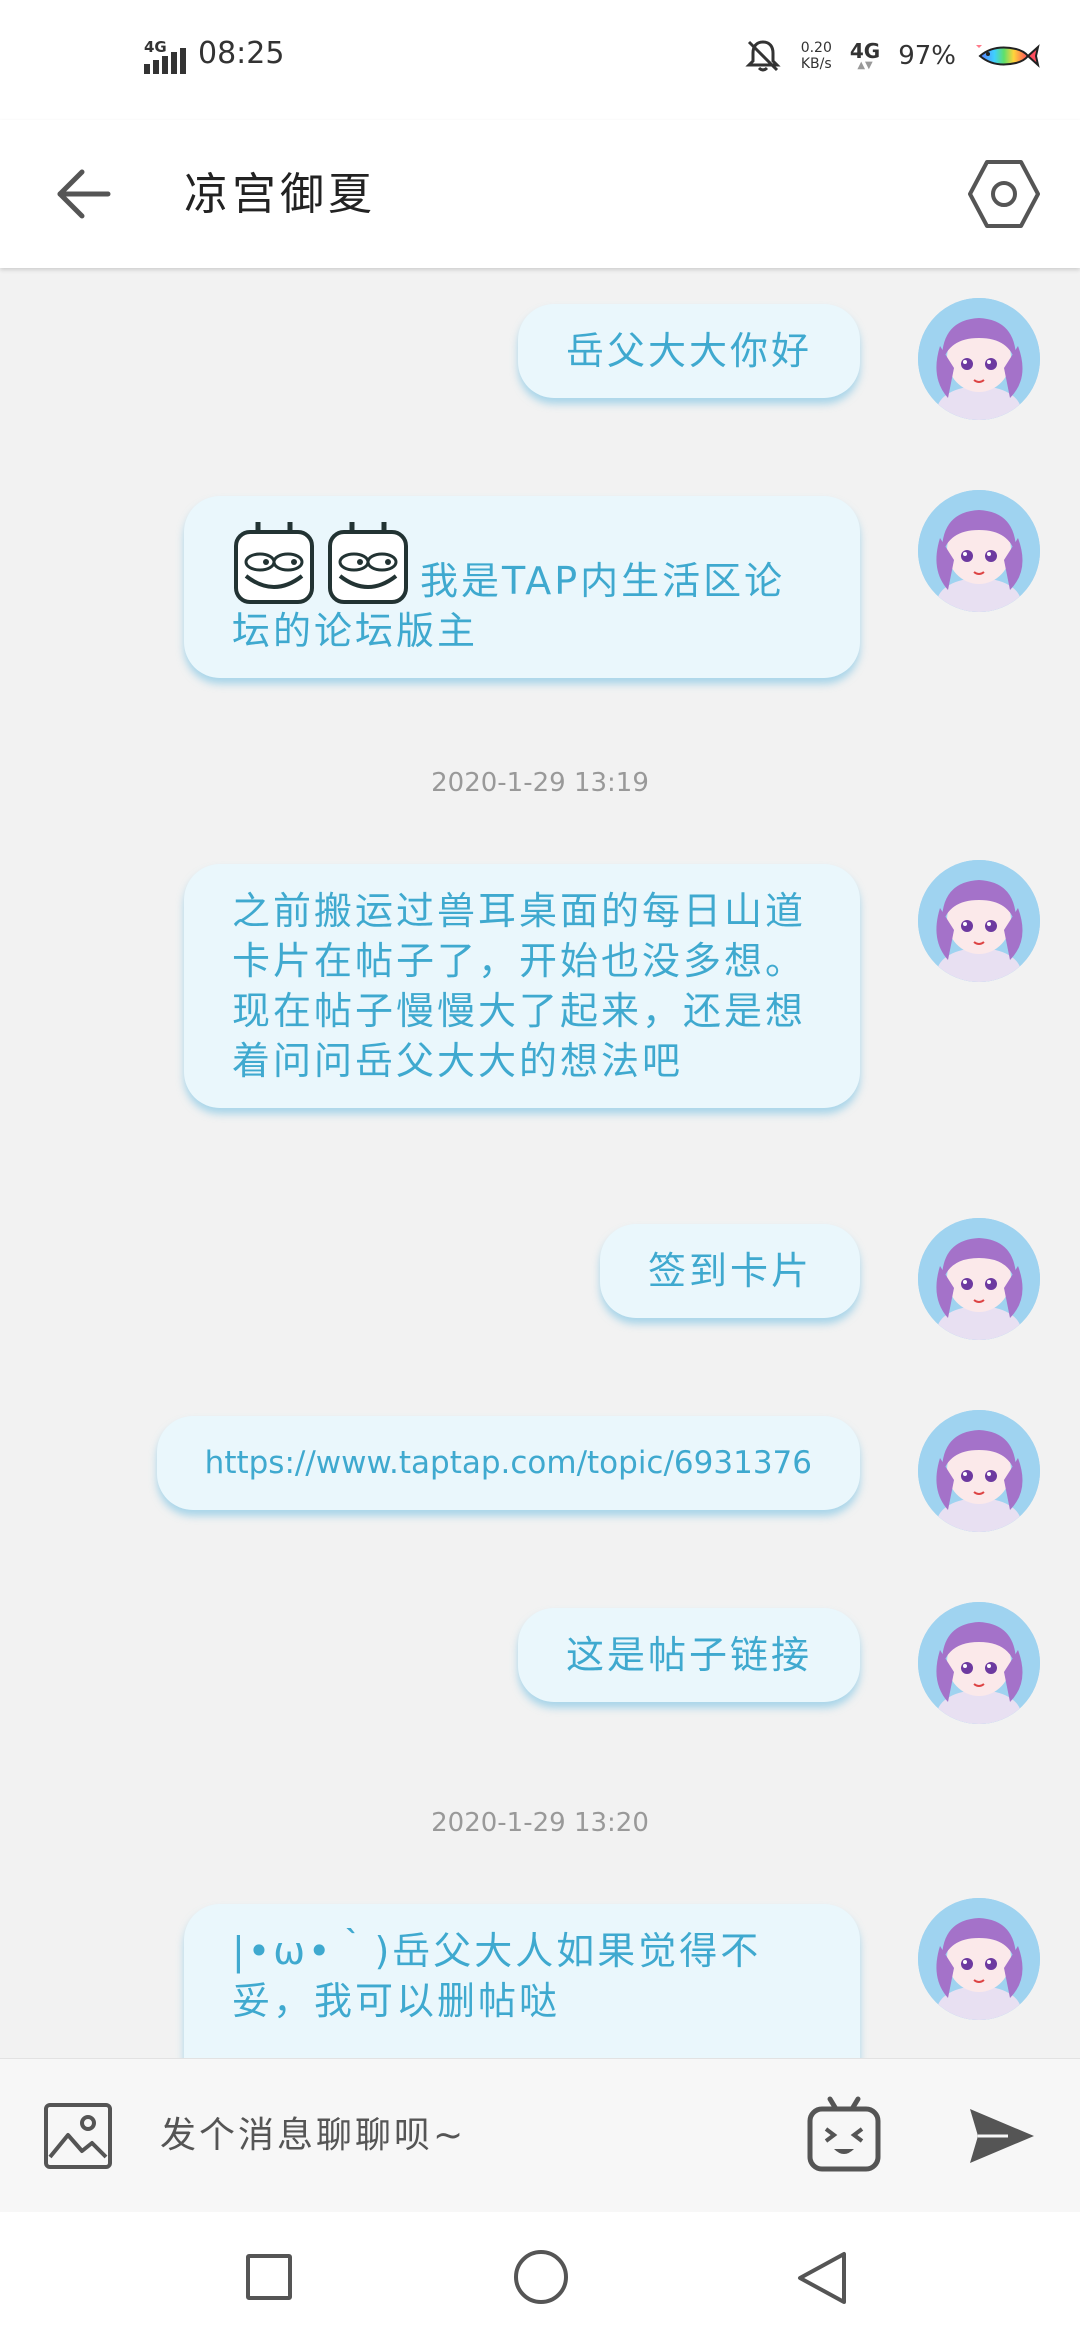  Describe the element at coordinates (540, 60) in the screenshot. I see `status-bar: 4G 08:25 0.20 KB/s 4G ▲▼ 97%` at that location.